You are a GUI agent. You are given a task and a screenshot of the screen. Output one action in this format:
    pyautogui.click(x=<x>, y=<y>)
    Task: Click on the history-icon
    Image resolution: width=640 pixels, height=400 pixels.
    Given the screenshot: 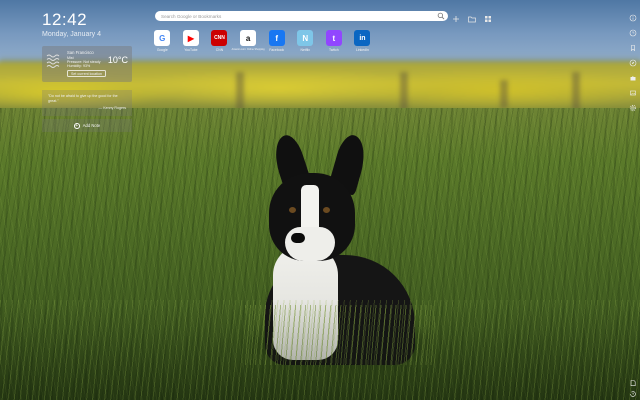 What is the action you would take?
    pyautogui.click(x=633, y=391)
    